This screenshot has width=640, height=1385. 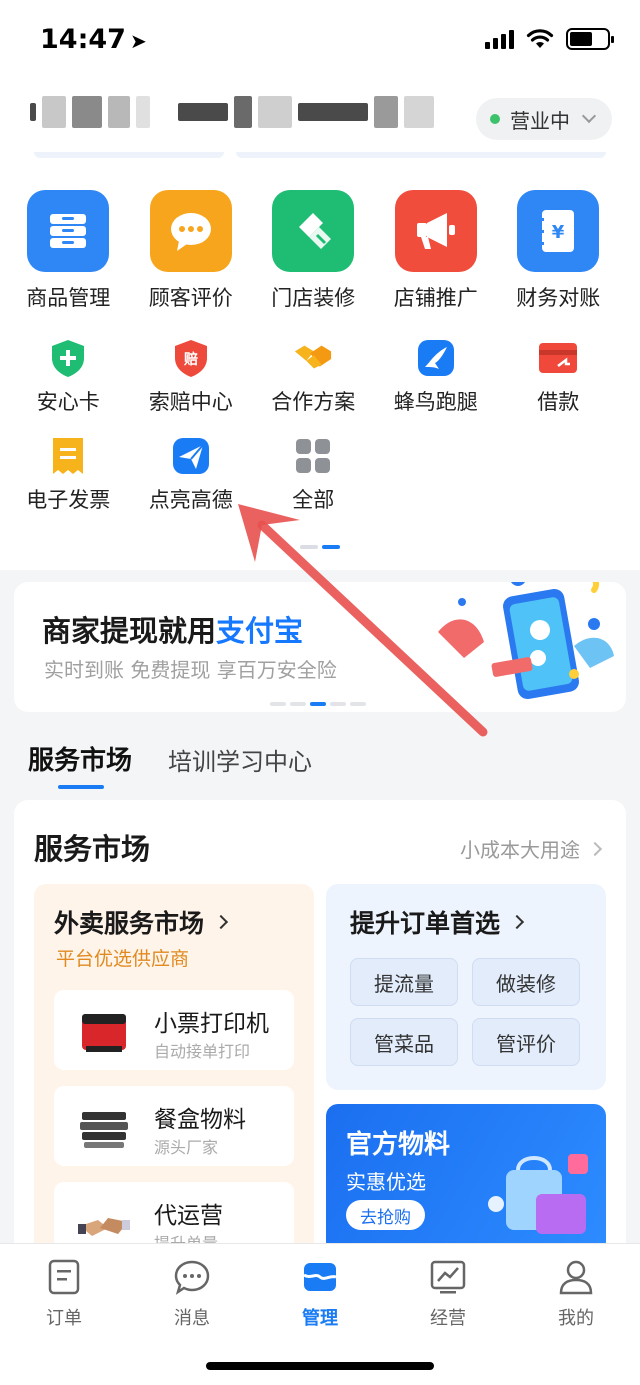 What do you see at coordinates (526, 982) in the screenshot?
I see `chip-decoration: 做装修` at bounding box center [526, 982].